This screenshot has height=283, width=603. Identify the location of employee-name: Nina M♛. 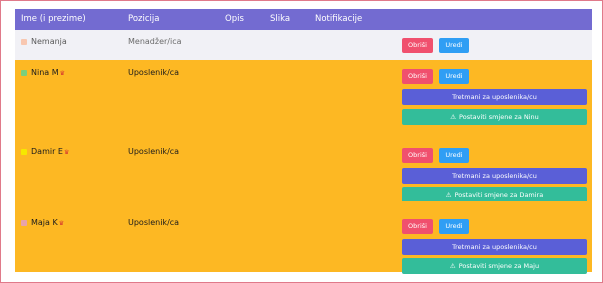
(48, 72).